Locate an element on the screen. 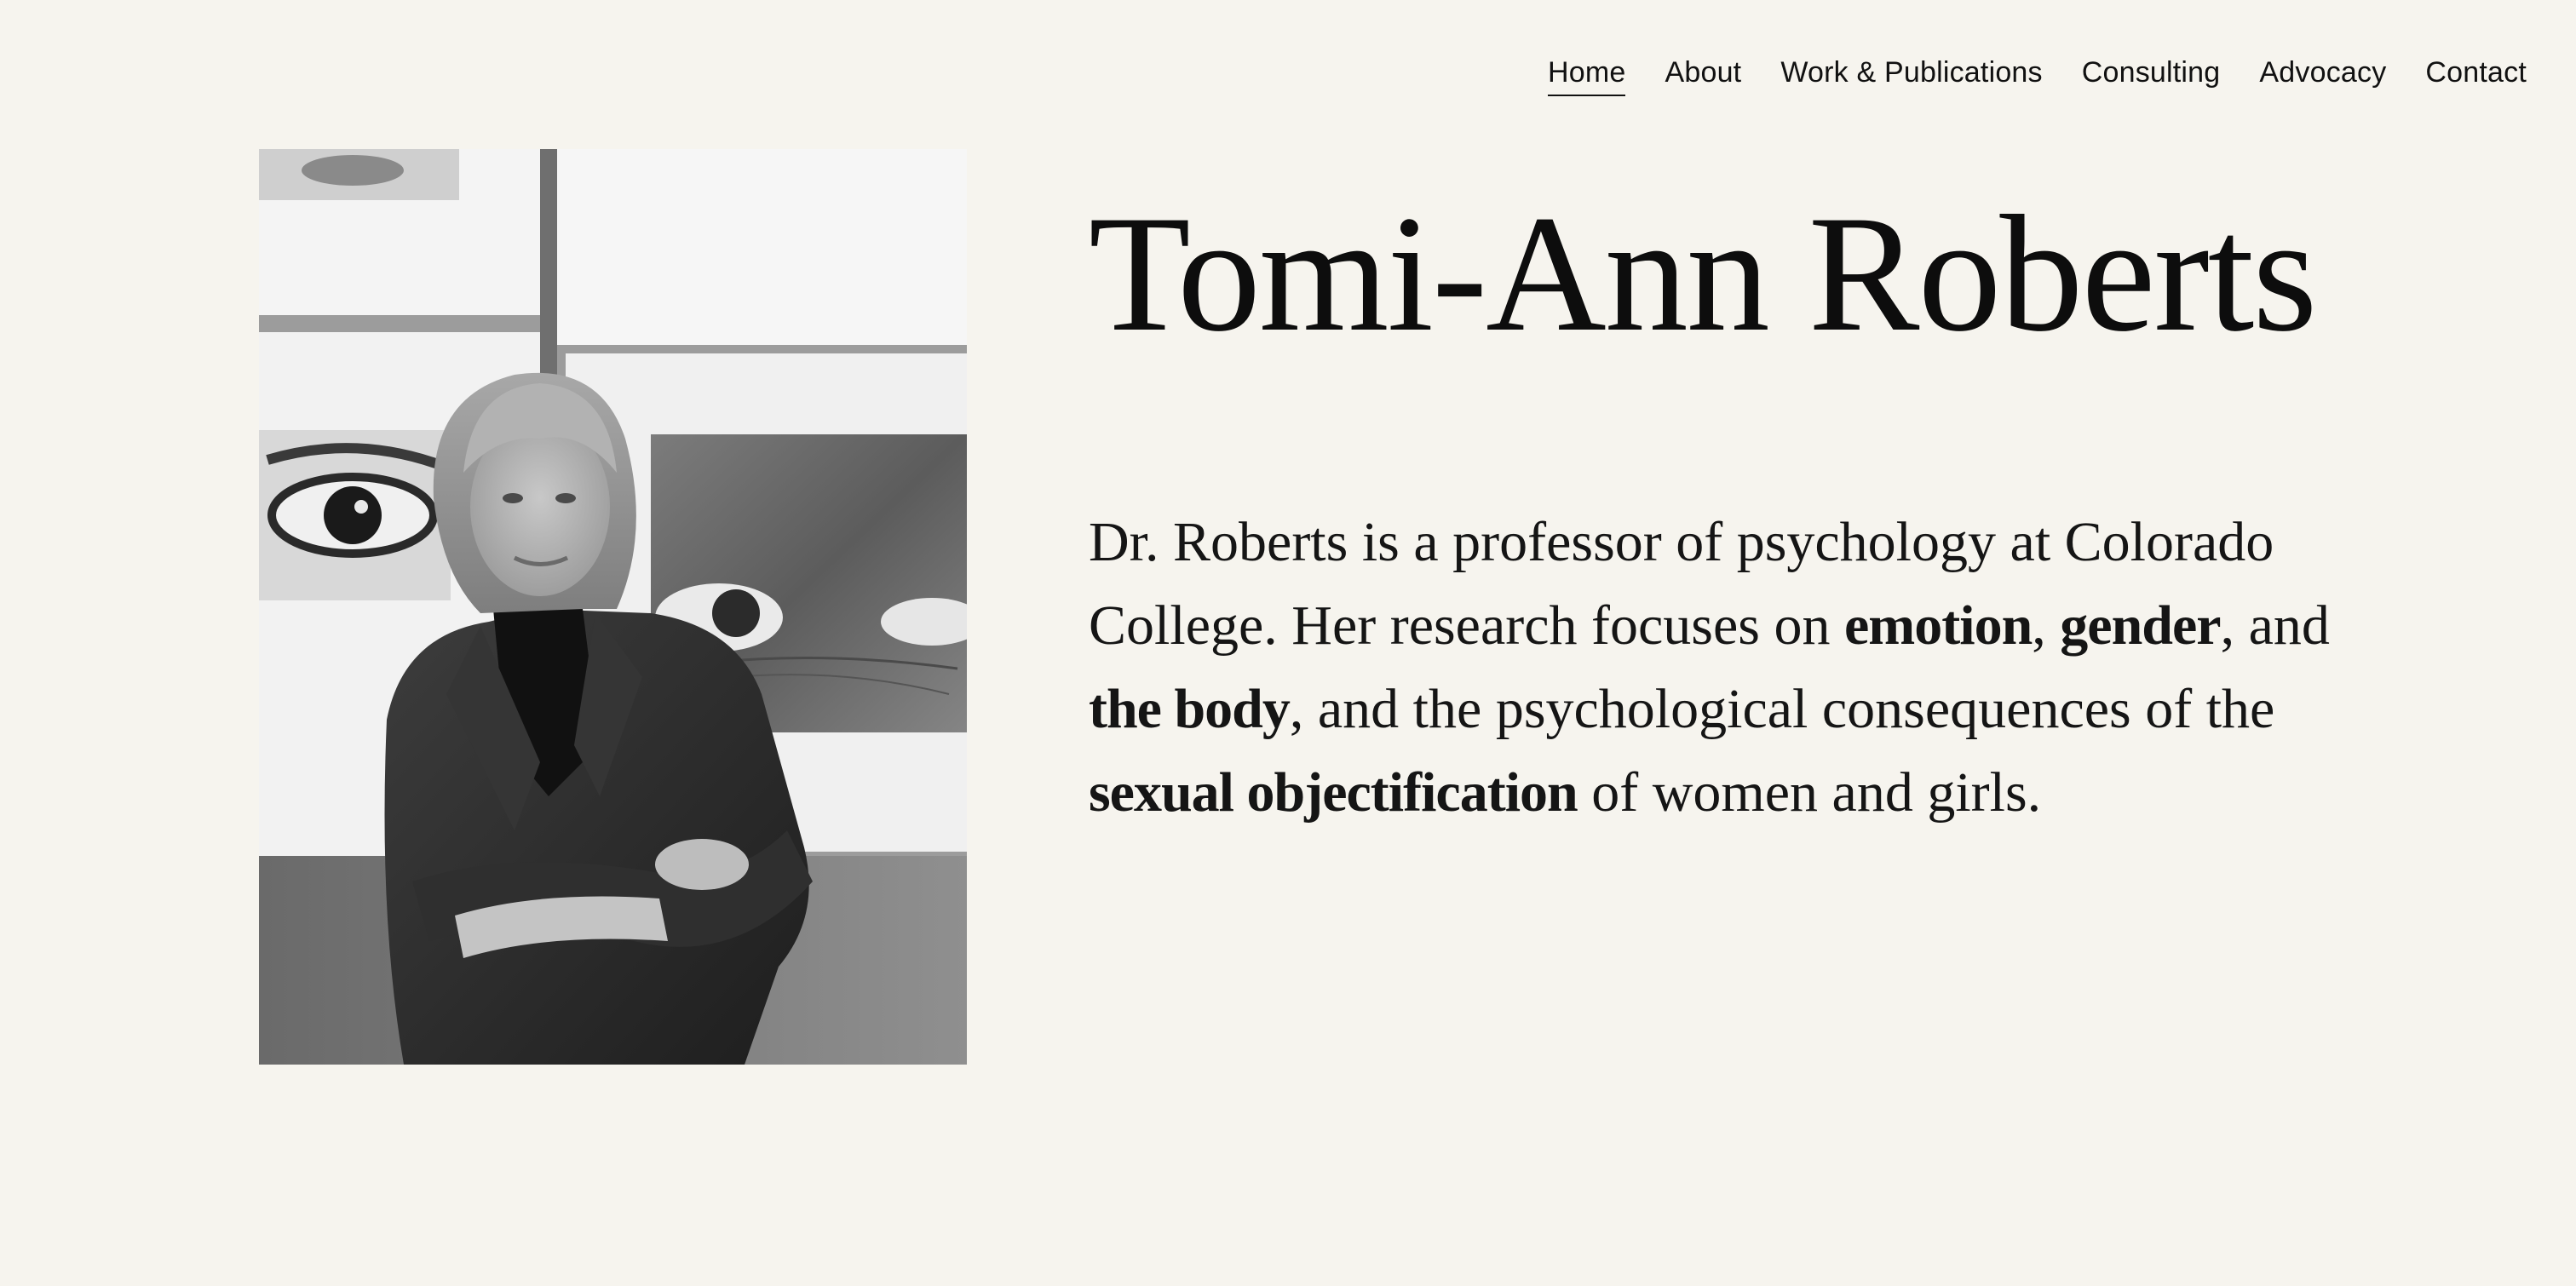  keyword-gender: gender is located at coordinates (2140, 625).